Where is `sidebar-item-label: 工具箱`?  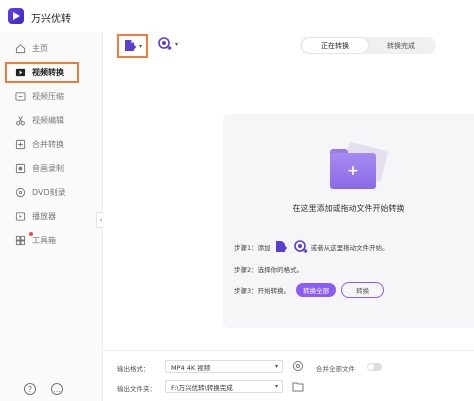
sidebar-item-label: 工具箱 is located at coordinates (44, 240).